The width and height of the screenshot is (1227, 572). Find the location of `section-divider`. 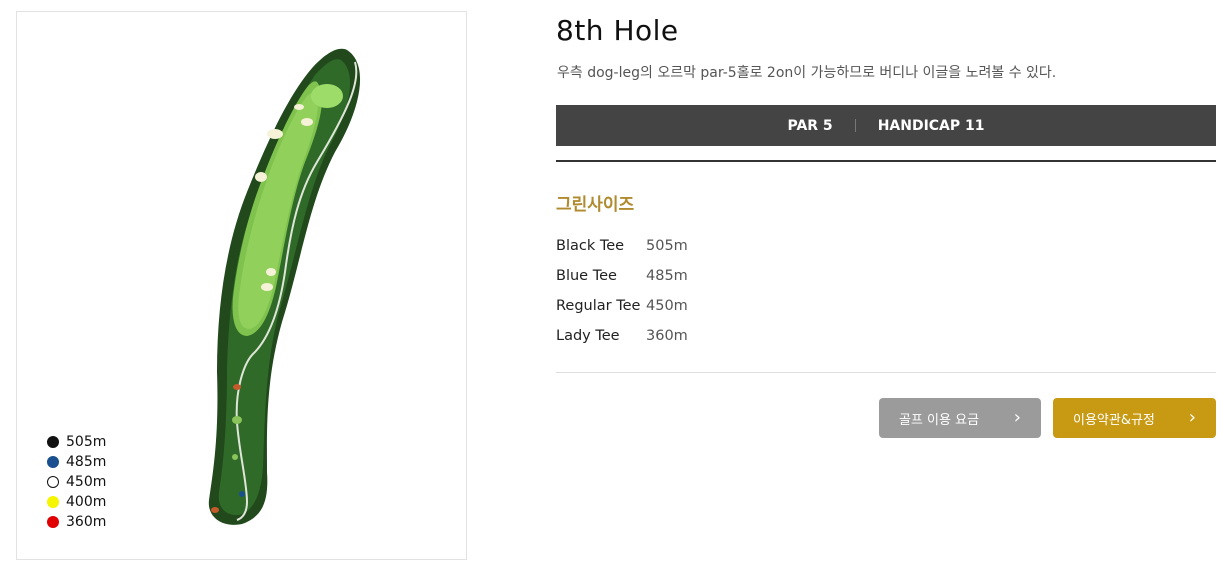

section-divider is located at coordinates (886, 161).